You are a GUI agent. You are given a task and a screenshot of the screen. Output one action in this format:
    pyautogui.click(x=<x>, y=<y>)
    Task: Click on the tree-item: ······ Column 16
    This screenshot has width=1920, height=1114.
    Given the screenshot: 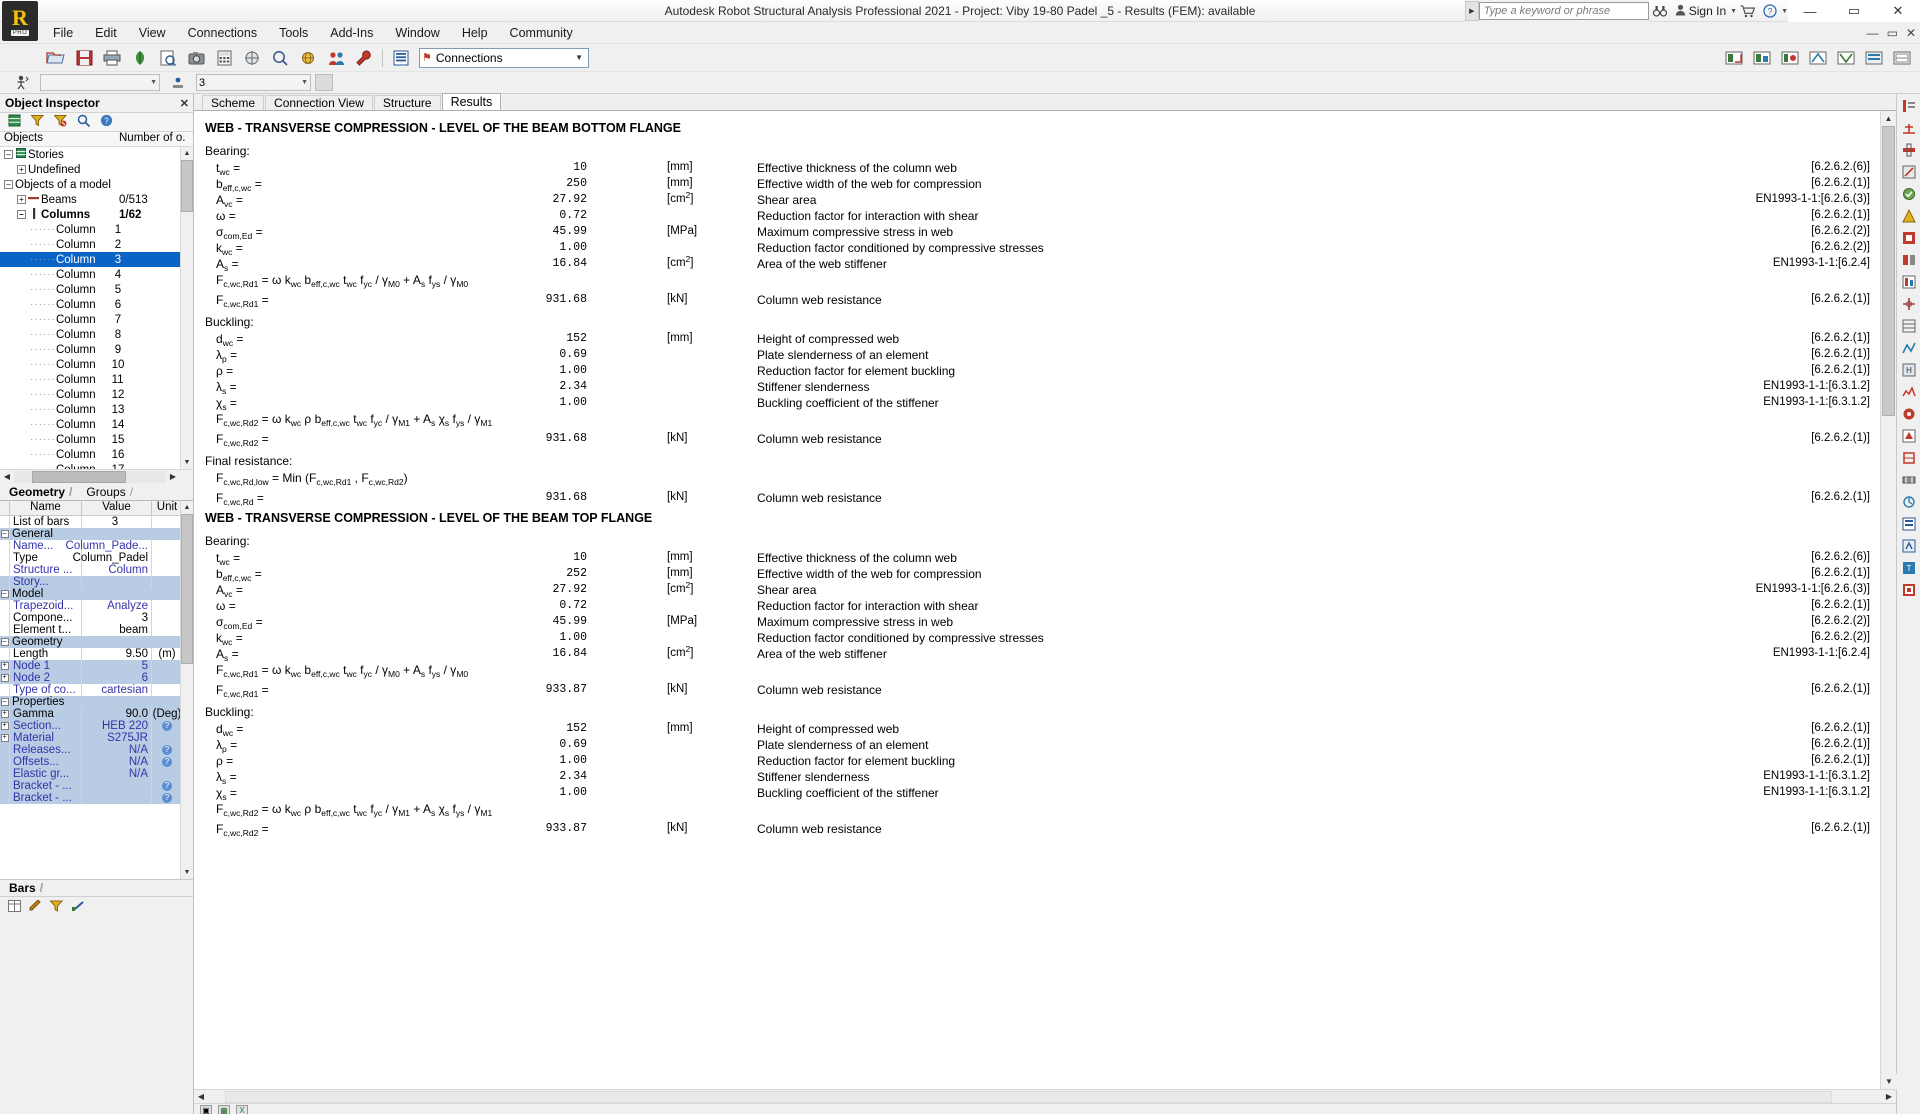 What is the action you would take?
    pyautogui.click(x=96, y=454)
    